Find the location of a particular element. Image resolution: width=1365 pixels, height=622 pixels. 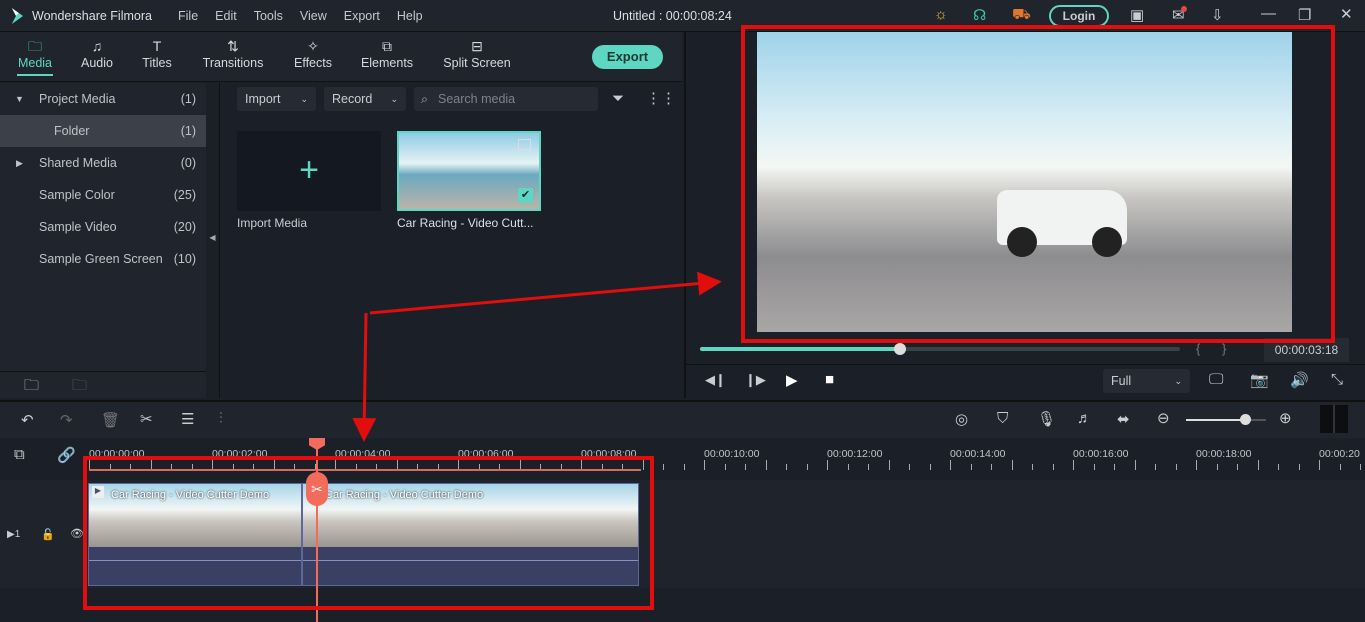

arrow-to-preview is located at coordinates (545, 293).